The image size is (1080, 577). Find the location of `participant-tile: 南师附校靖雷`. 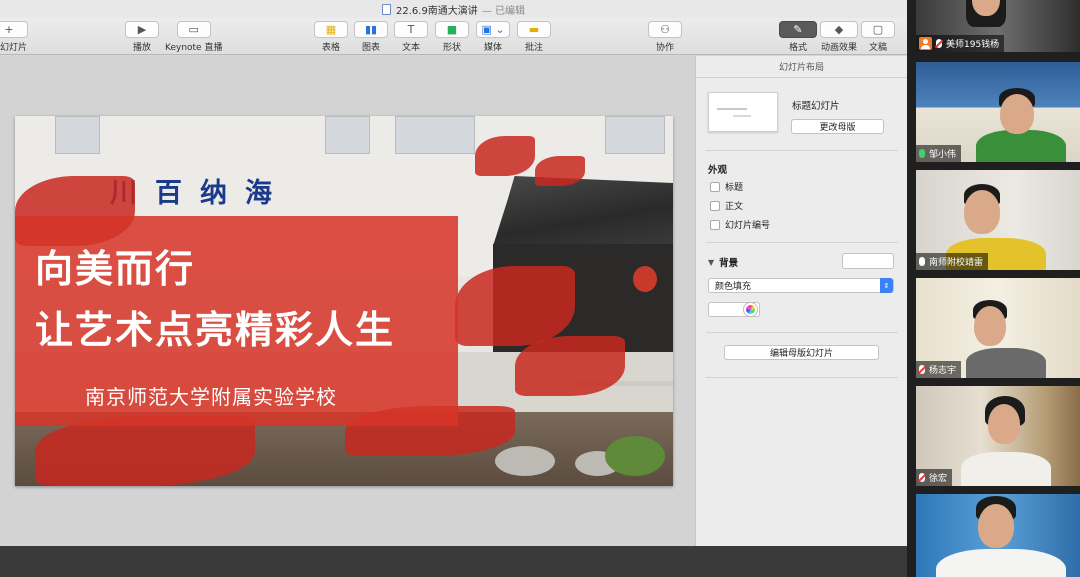

participant-tile: 南师附校靖雷 is located at coordinates (998, 220).